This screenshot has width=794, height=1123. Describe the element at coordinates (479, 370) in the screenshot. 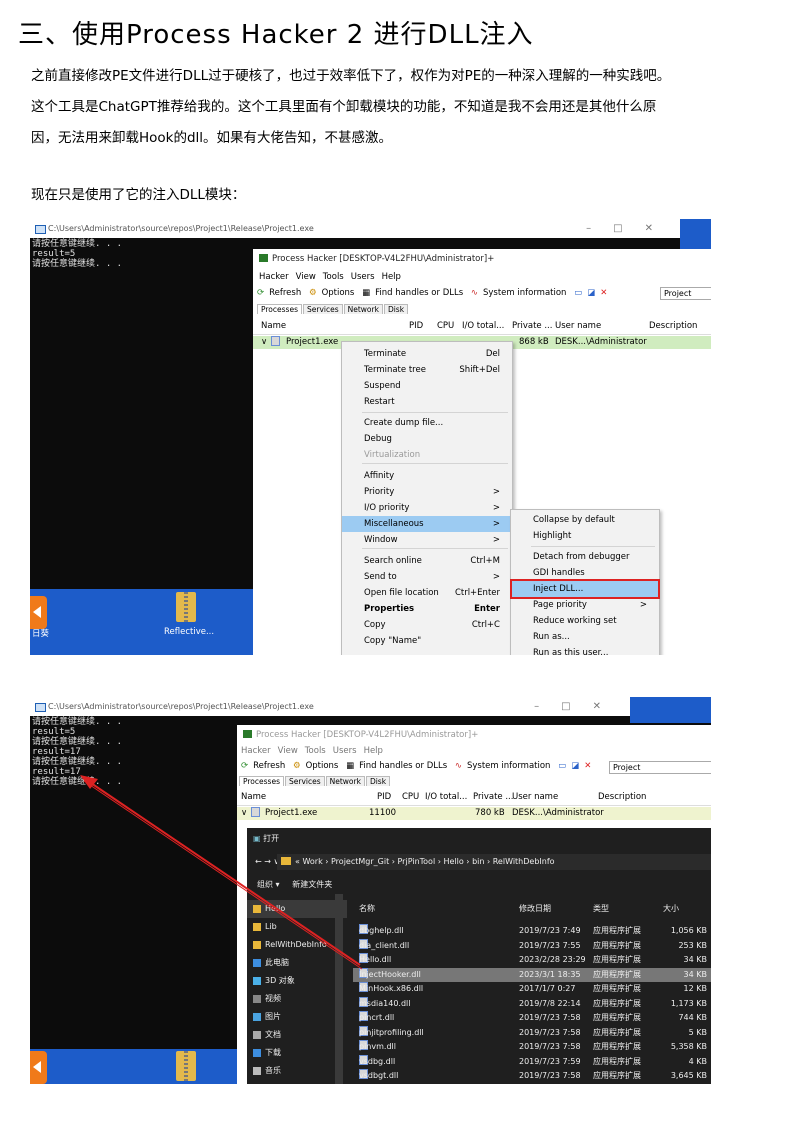

I see `shortcut-label: Shift+Del` at that location.